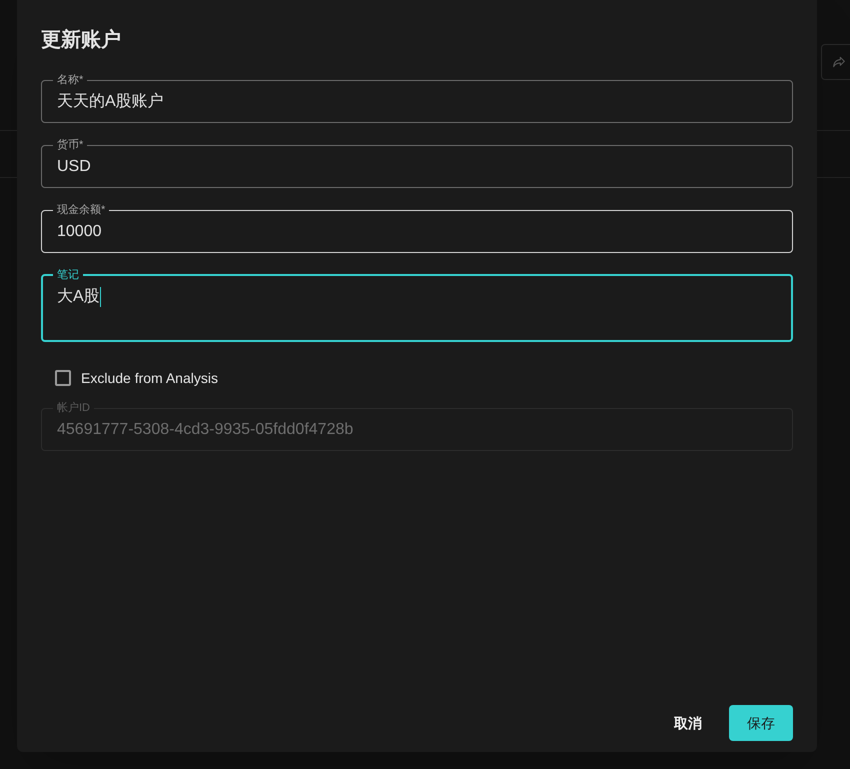 This screenshot has height=769, width=850. What do you see at coordinates (417, 98) in the screenshot?
I see `input-field: 名称* 天天的A股账户` at bounding box center [417, 98].